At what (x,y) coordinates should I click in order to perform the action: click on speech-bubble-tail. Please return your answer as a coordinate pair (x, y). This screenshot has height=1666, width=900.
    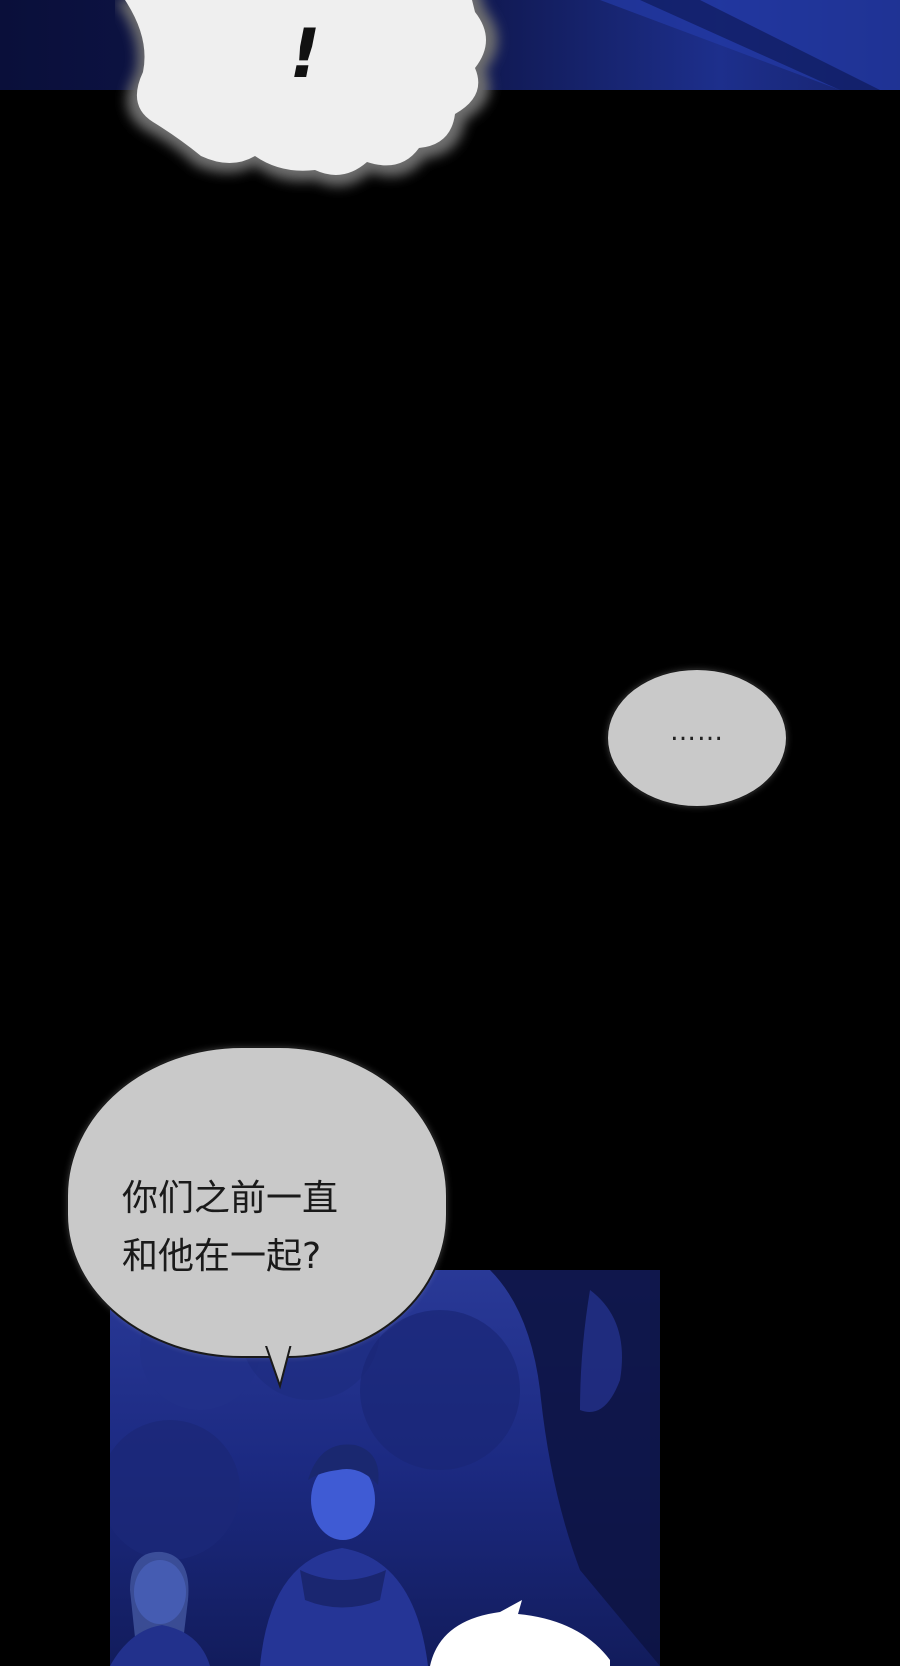
    Looking at the image, I should click on (282, 1365).